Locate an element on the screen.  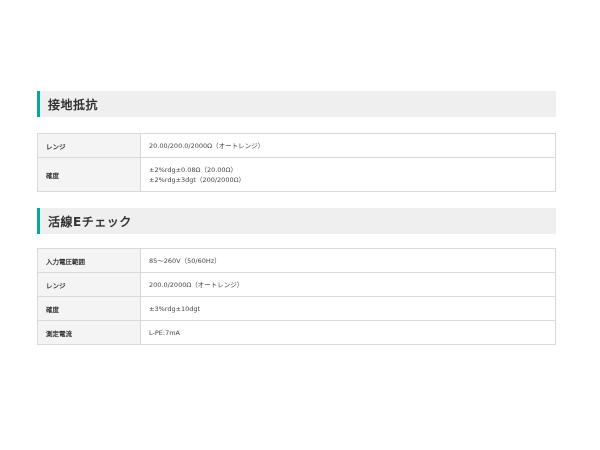
section-header-live-e-check: 活線Eチェック is located at coordinates (296, 221).